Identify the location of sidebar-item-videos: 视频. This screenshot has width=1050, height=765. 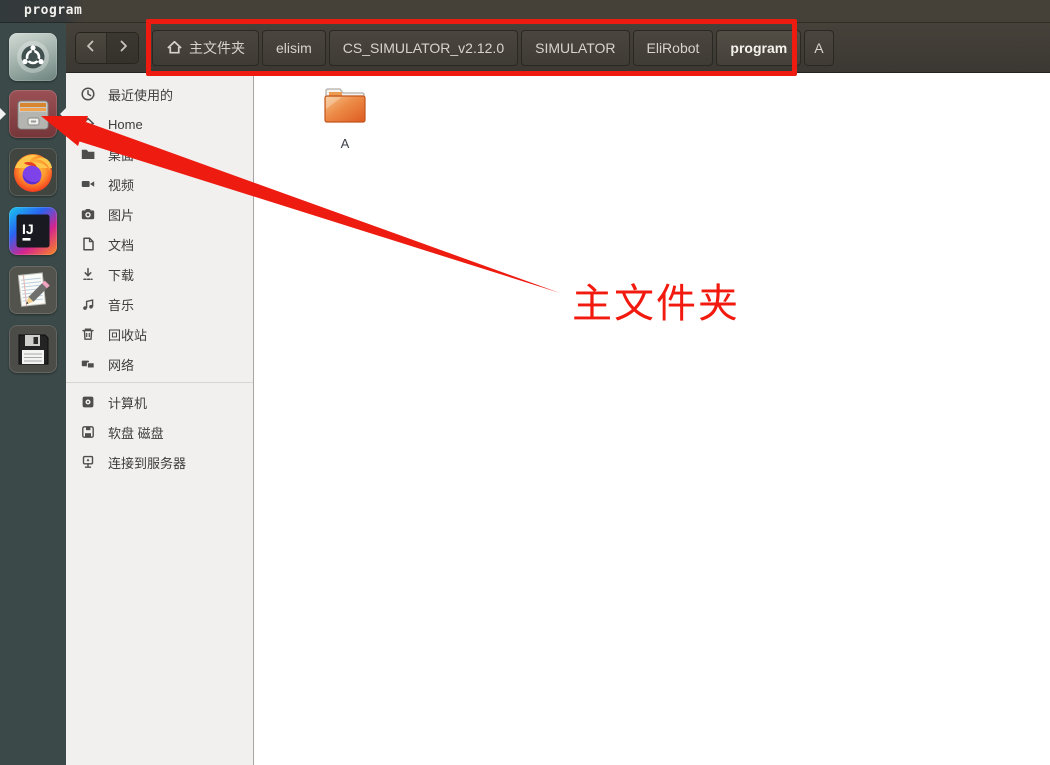
(159, 184).